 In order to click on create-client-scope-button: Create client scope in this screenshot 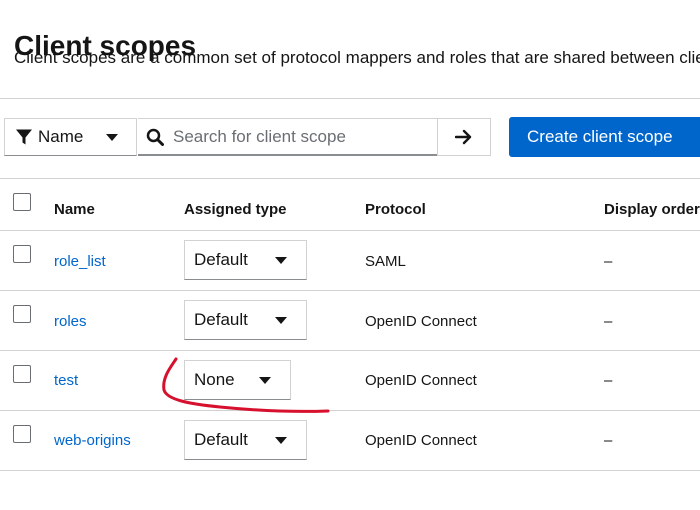, I will do `click(604, 137)`.